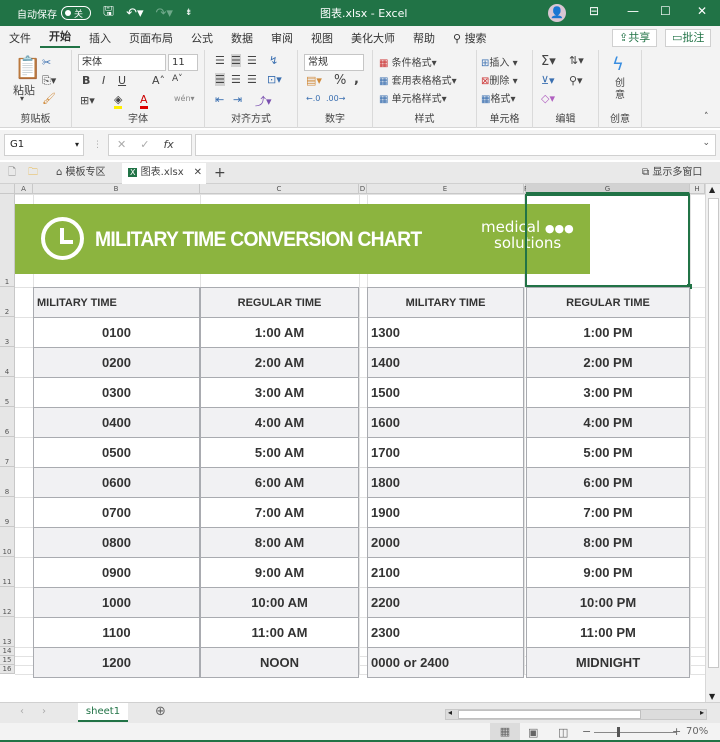 Image resolution: width=720 pixels, height=742 pixels. What do you see at coordinates (184, 98) in the screenshot?
I see `phonetic-icon: wén▾` at bounding box center [184, 98].